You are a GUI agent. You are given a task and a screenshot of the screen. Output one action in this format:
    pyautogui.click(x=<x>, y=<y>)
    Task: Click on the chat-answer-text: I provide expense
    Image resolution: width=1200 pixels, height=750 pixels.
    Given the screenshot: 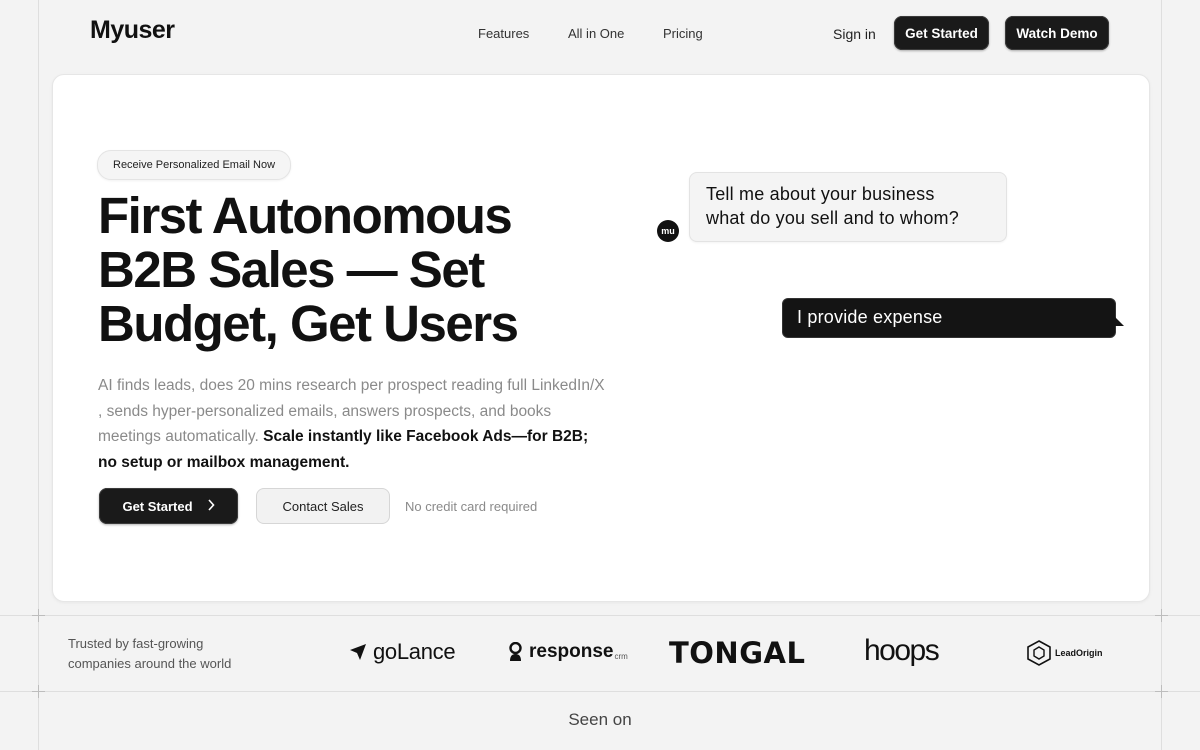 What is the action you would take?
    pyautogui.click(x=870, y=317)
    